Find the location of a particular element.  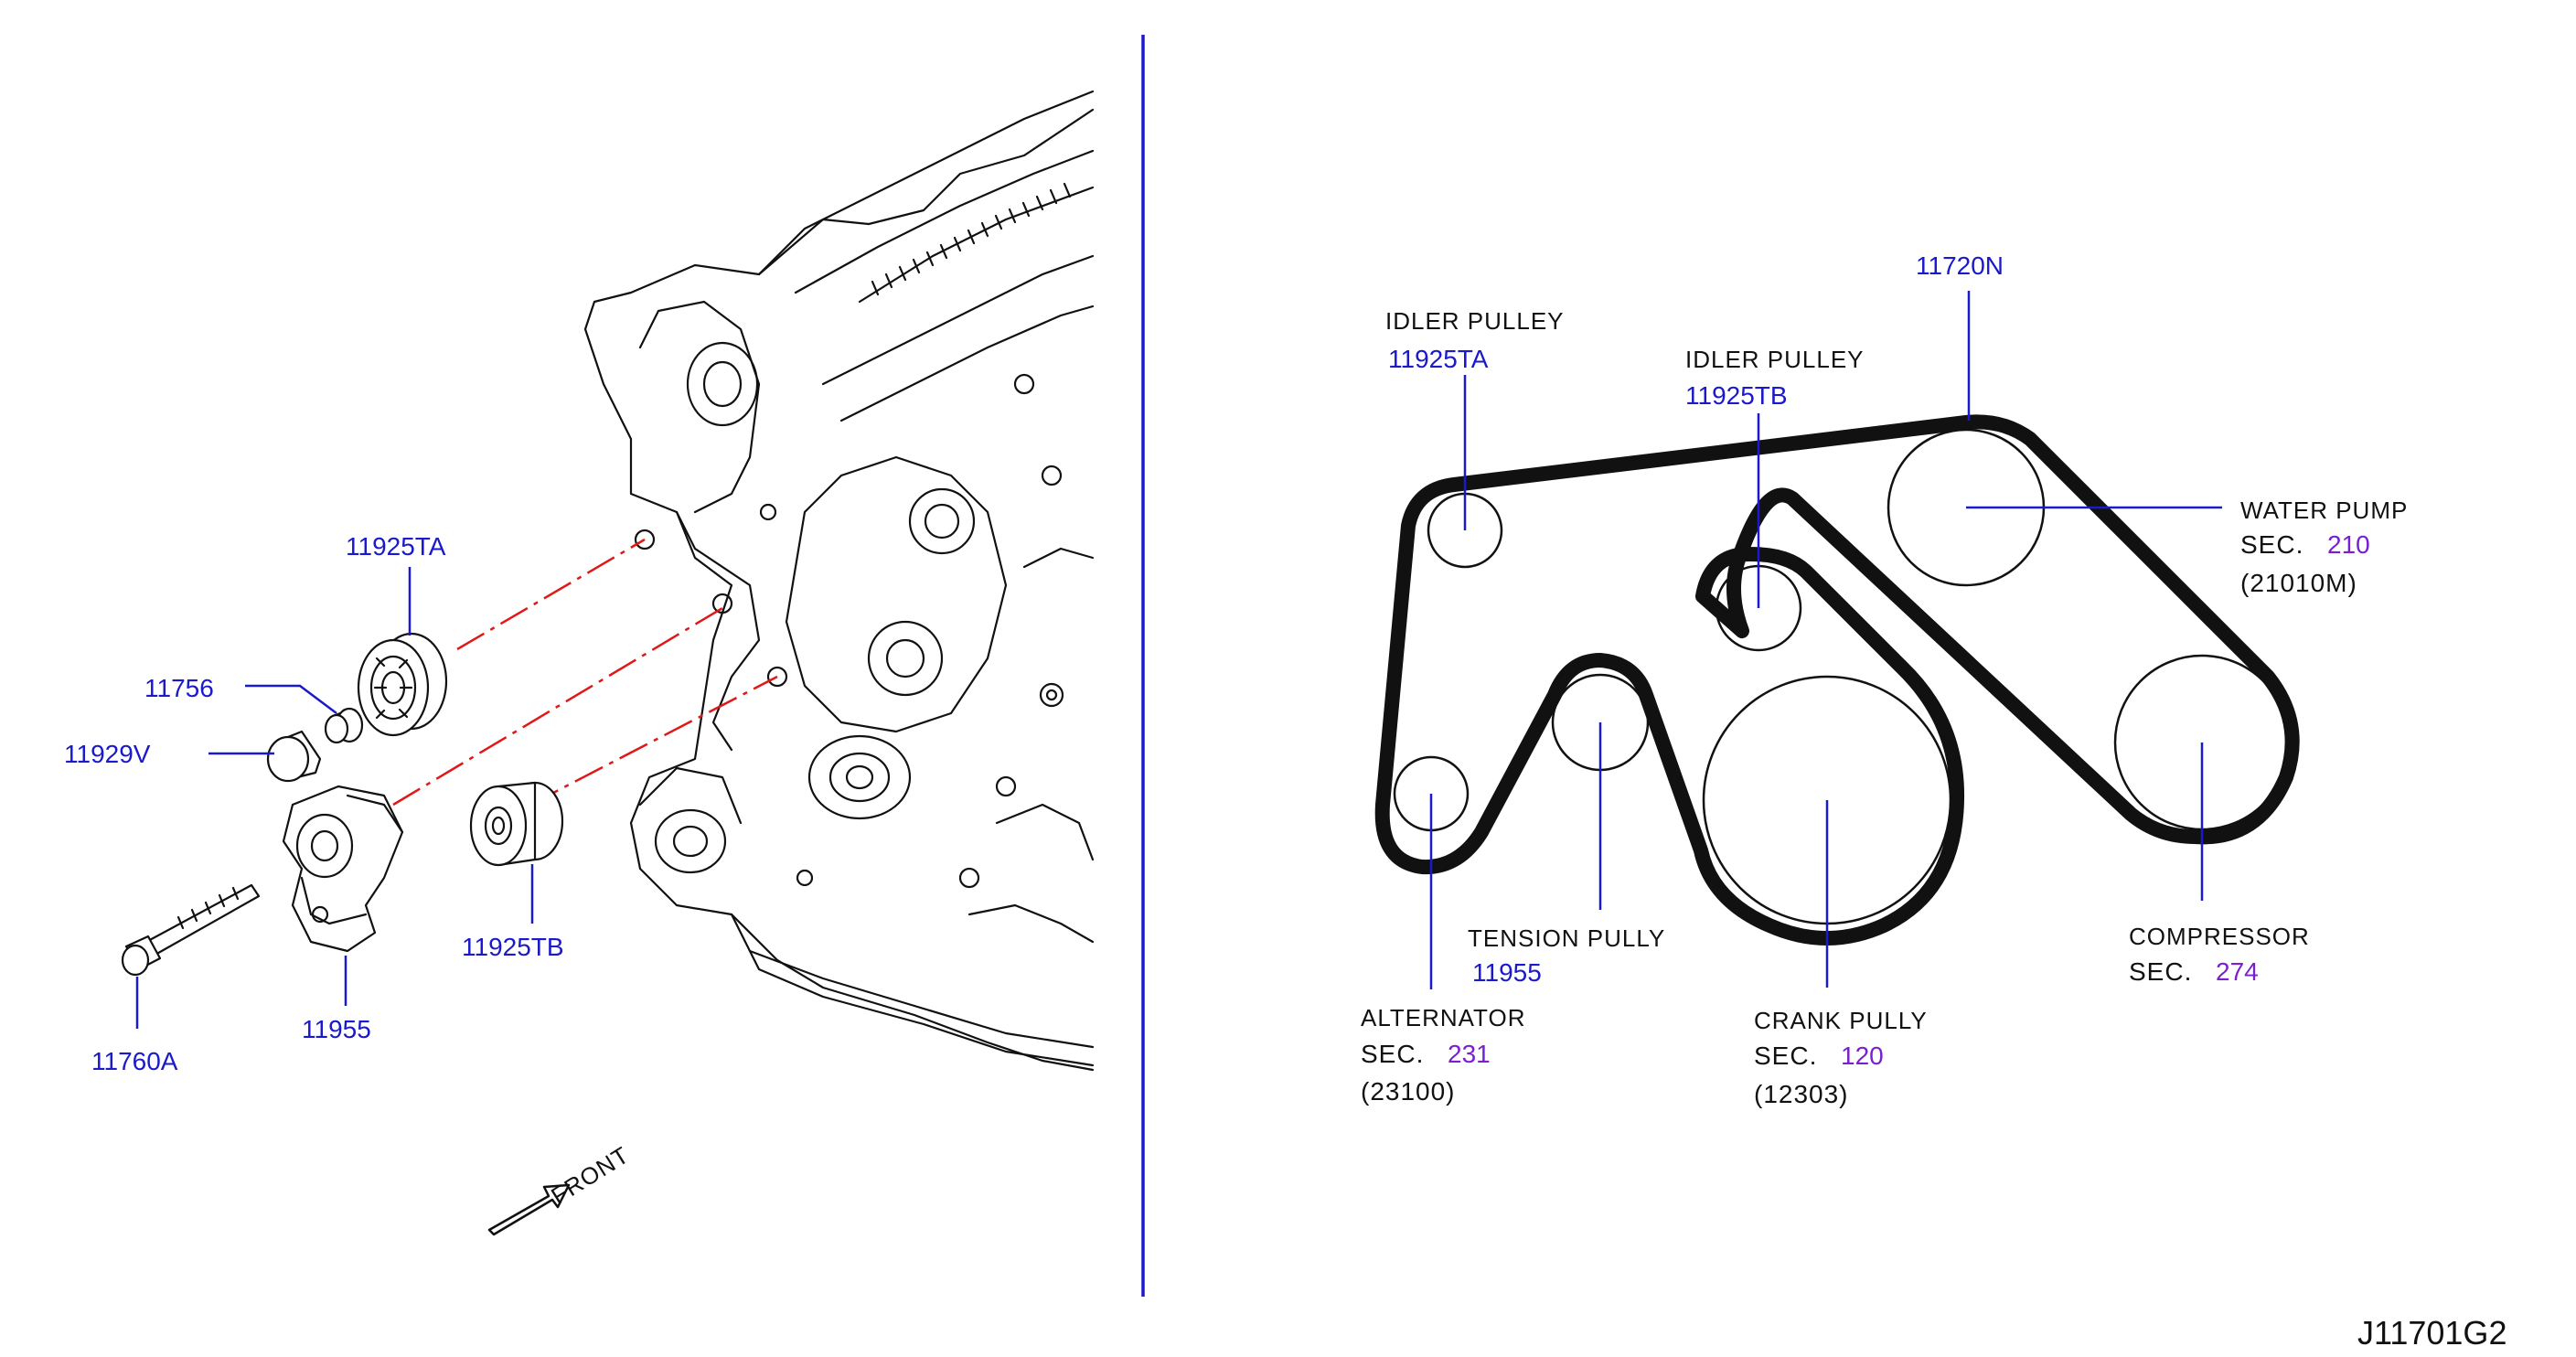

drive-belt is located at coordinates (1837, 680).